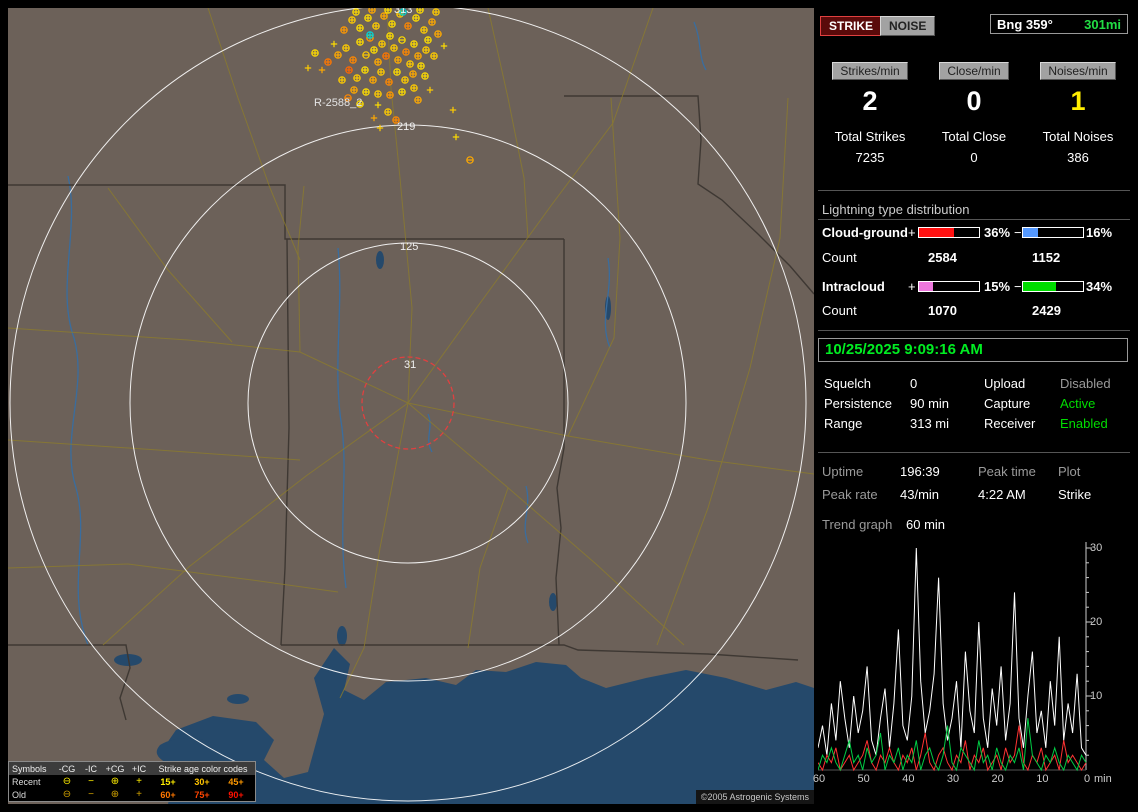 This screenshot has width=1138, height=812. What do you see at coordinates (1007, 471) in the screenshot?
I see `peak-time-label: Peak time` at bounding box center [1007, 471].